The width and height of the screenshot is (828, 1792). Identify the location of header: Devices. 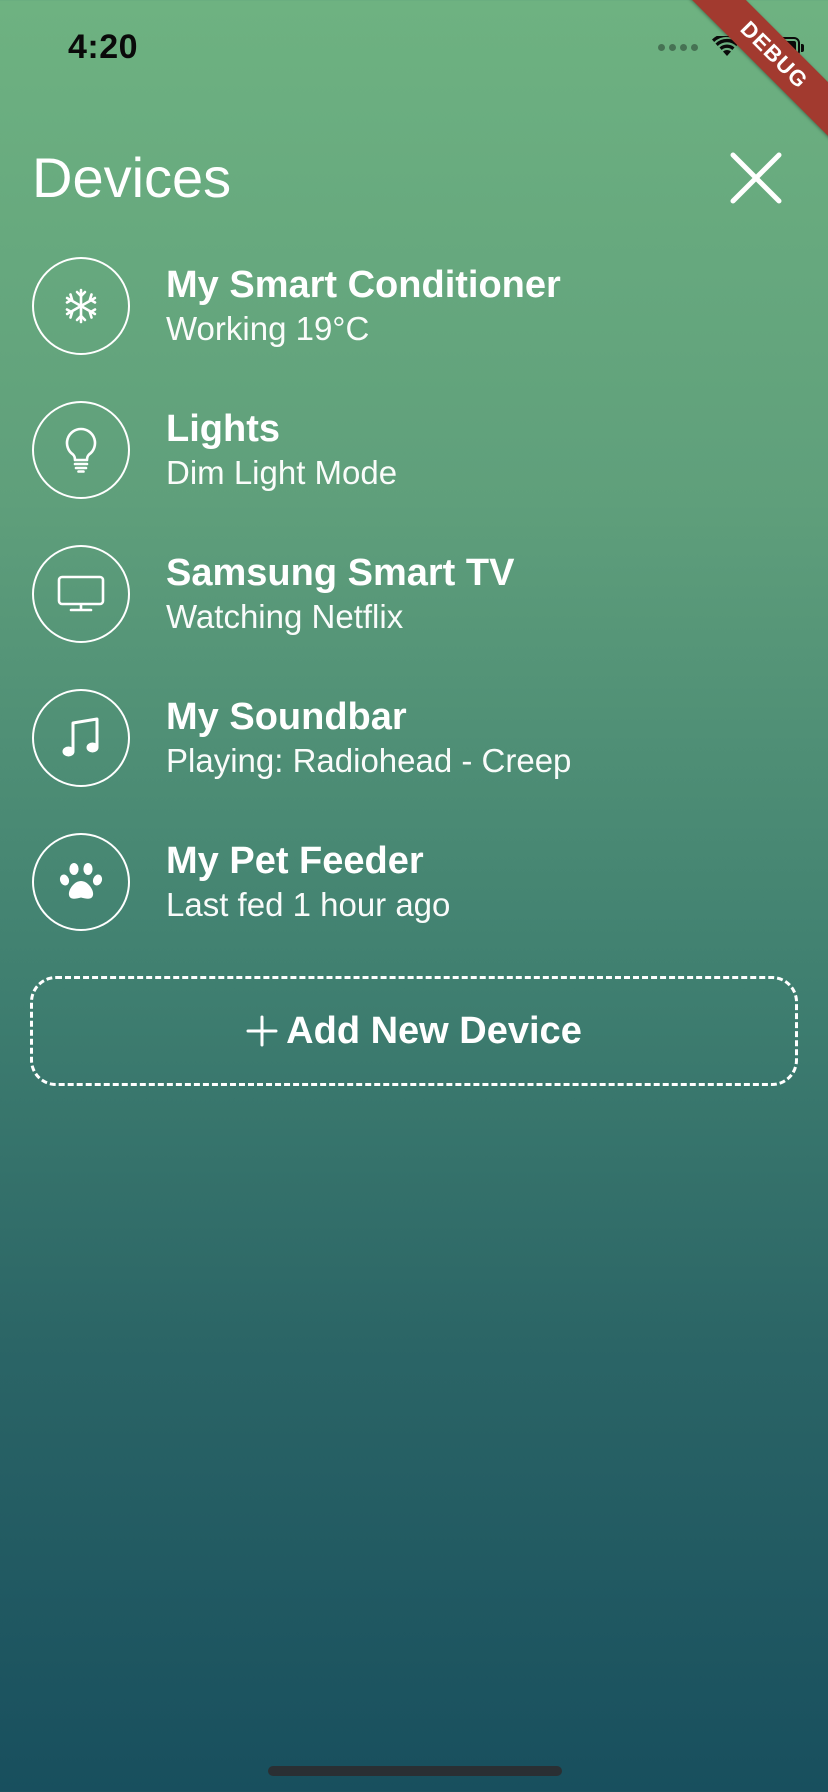
(410, 180).